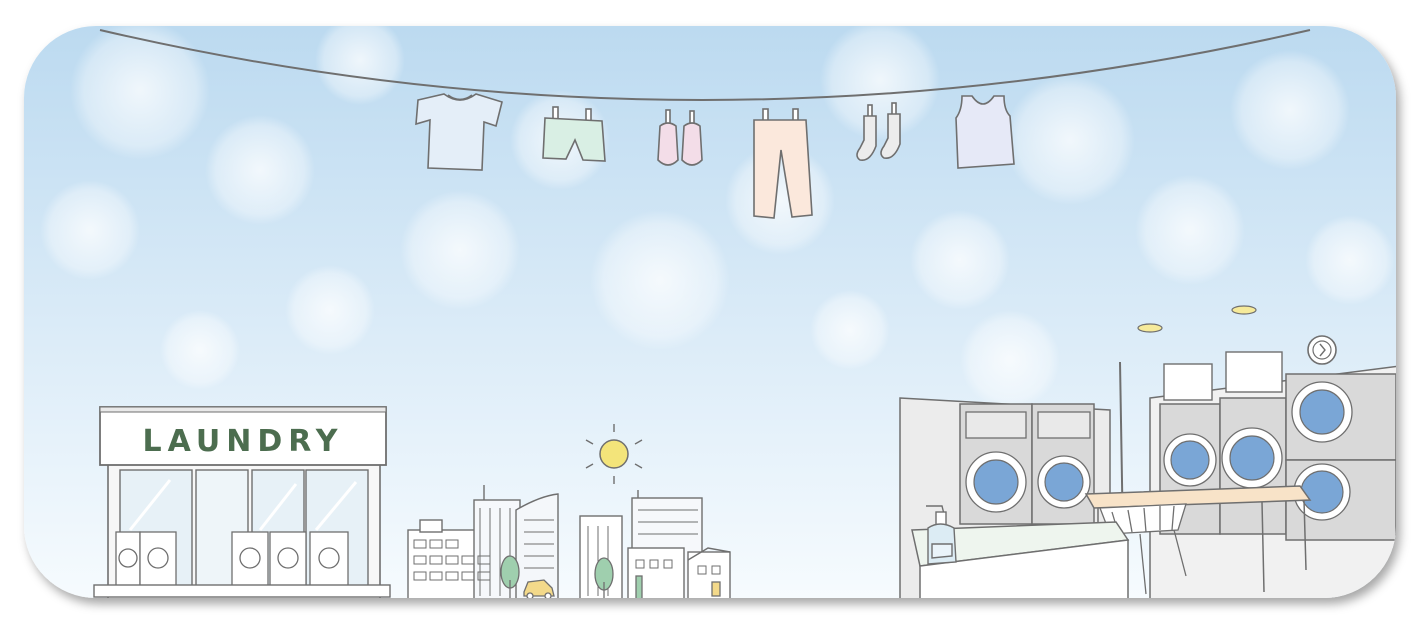 Image resolution: width=1424 pixels, height=626 pixels. I want to click on store-sign-text: LAUNDRY, so click(243, 441).